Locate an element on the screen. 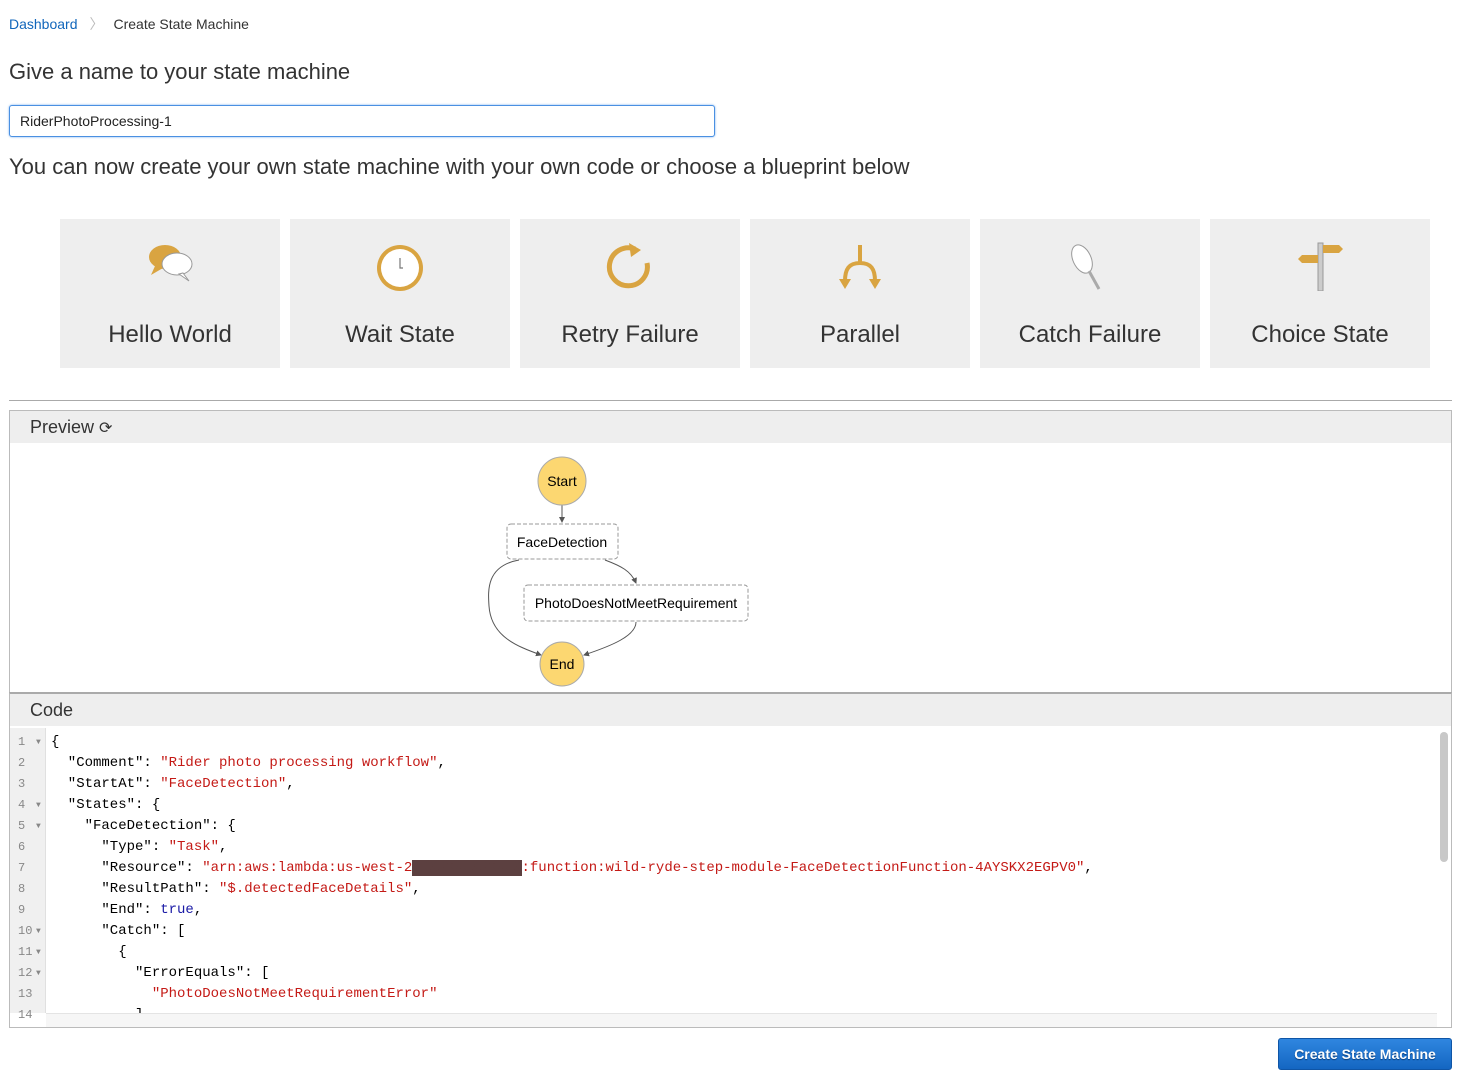  blueprint-label: Catch Failure is located at coordinates (1090, 334).